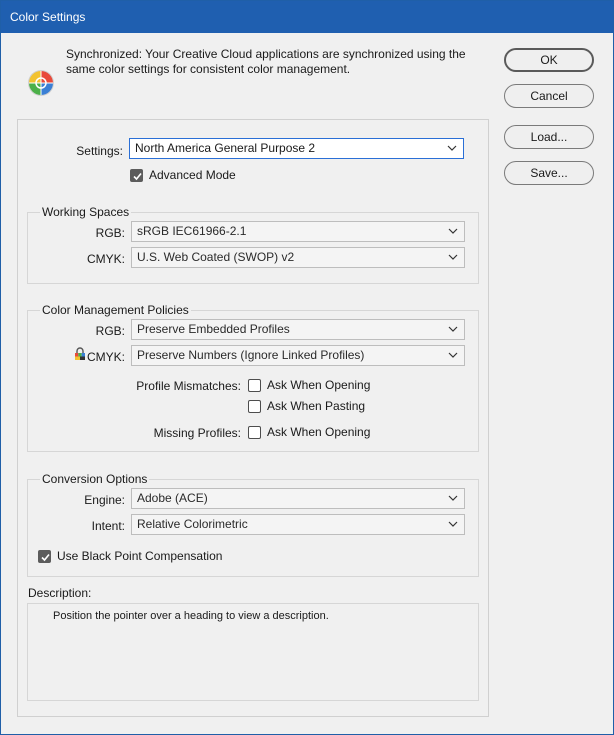 The height and width of the screenshot is (735, 614). Describe the element at coordinates (108, 526) in the screenshot. I see `intent-label: Intent:` at that location.